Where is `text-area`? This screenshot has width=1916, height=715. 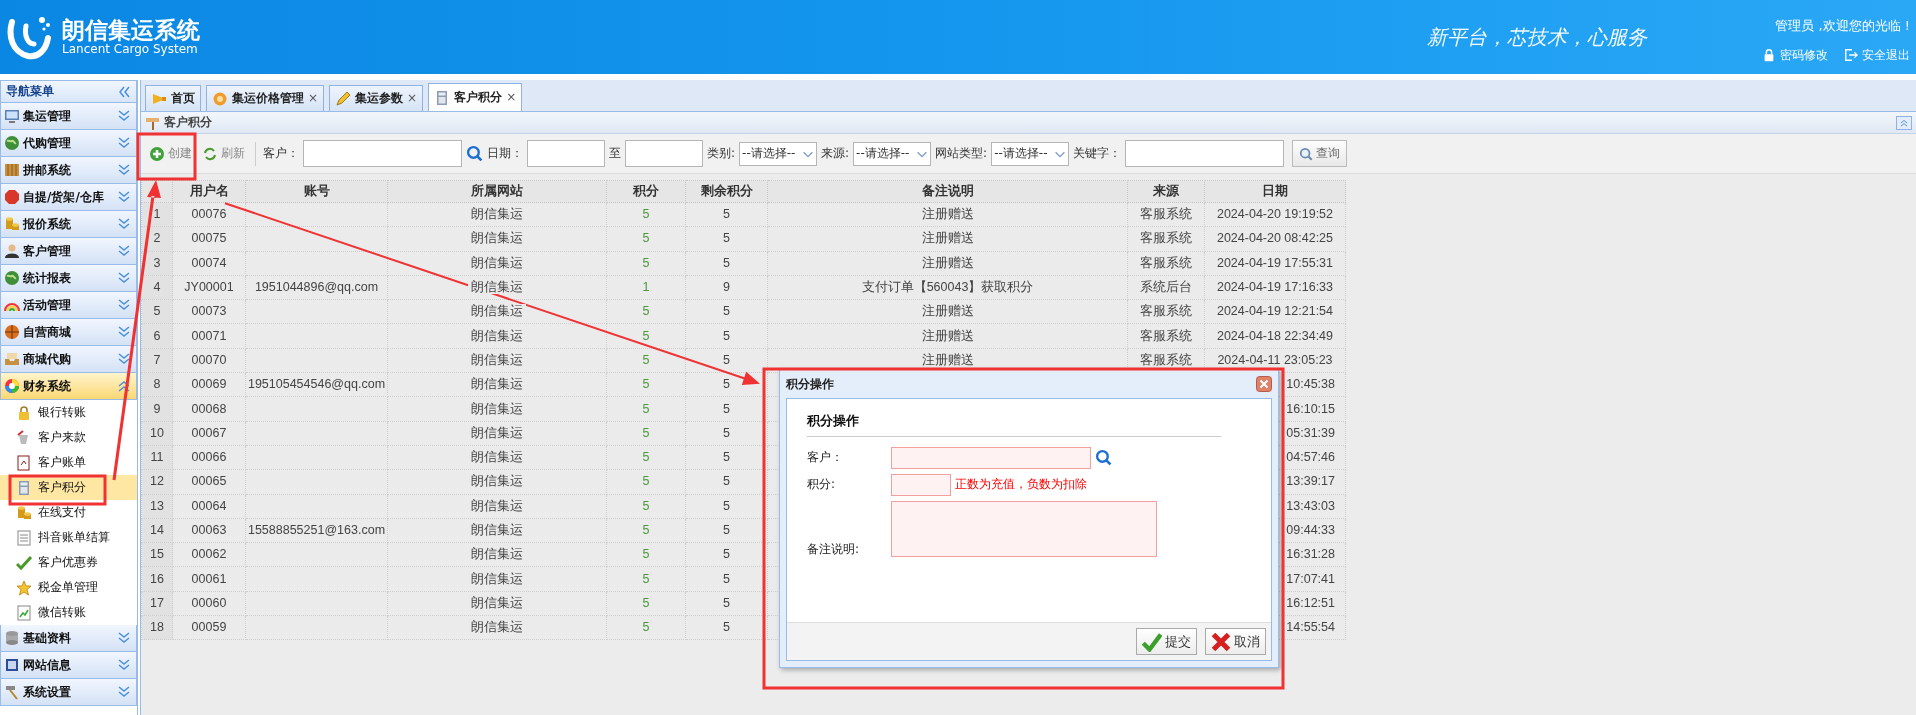 text-area is located at coordinates (1024, 528).